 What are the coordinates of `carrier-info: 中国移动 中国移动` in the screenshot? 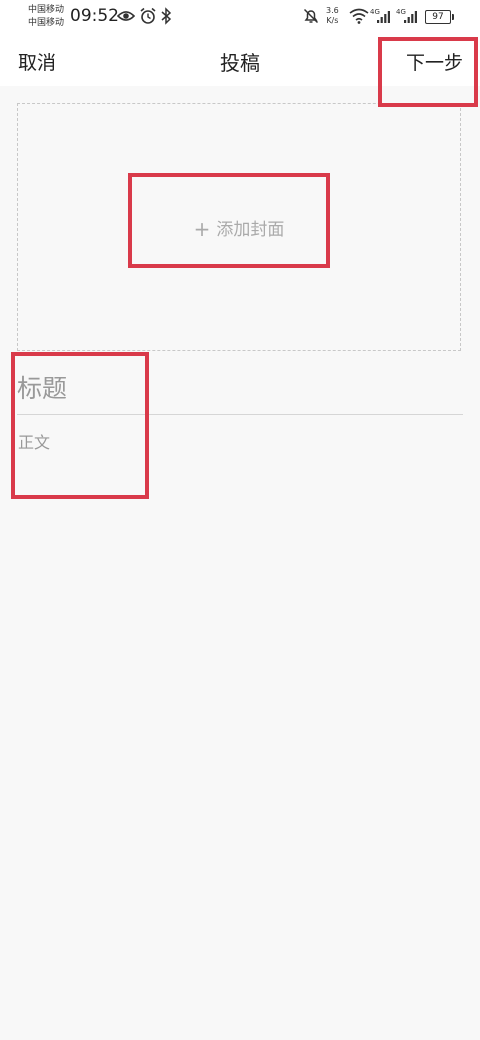 It's located at (46, 17).